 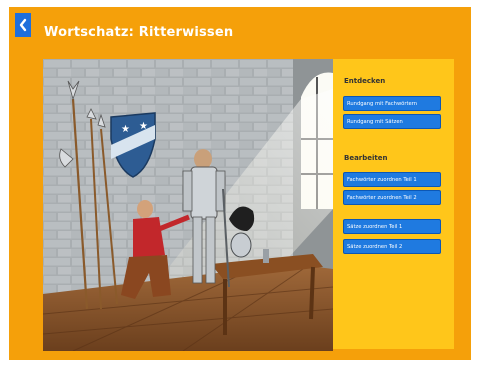 What do you see at coordinates (392, 179) in the screenshot?
I see `fachwoerter-zuordnen-1-button: Fachwörter zuordnen Teil 1` at bounding box center [392, 179].